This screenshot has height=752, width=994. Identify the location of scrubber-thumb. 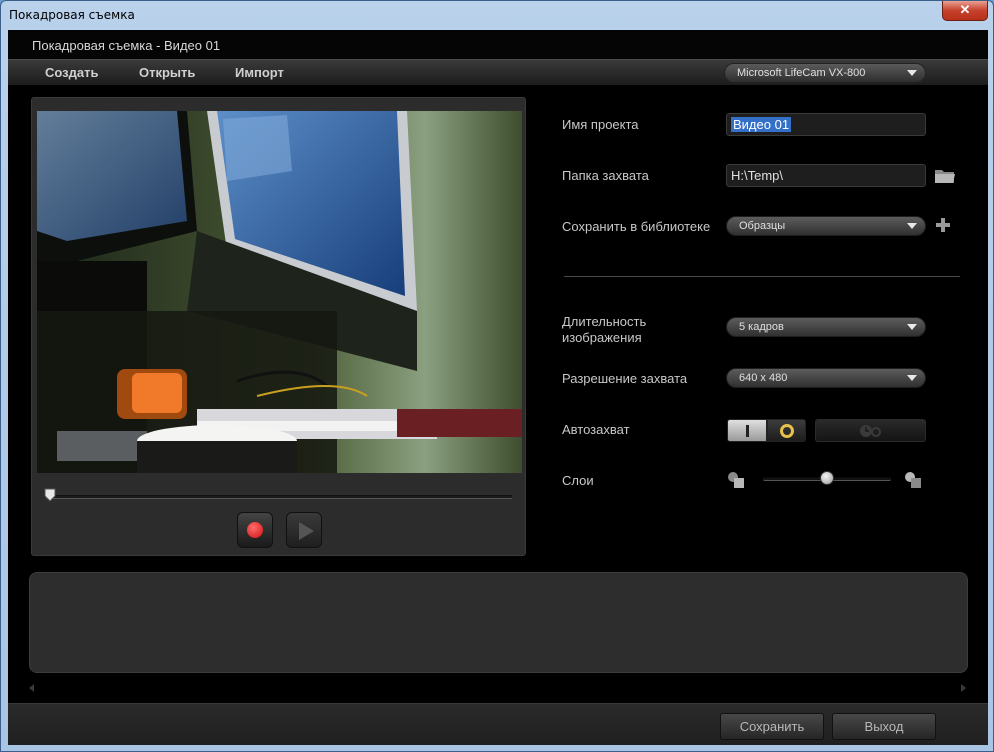
(50, 495).